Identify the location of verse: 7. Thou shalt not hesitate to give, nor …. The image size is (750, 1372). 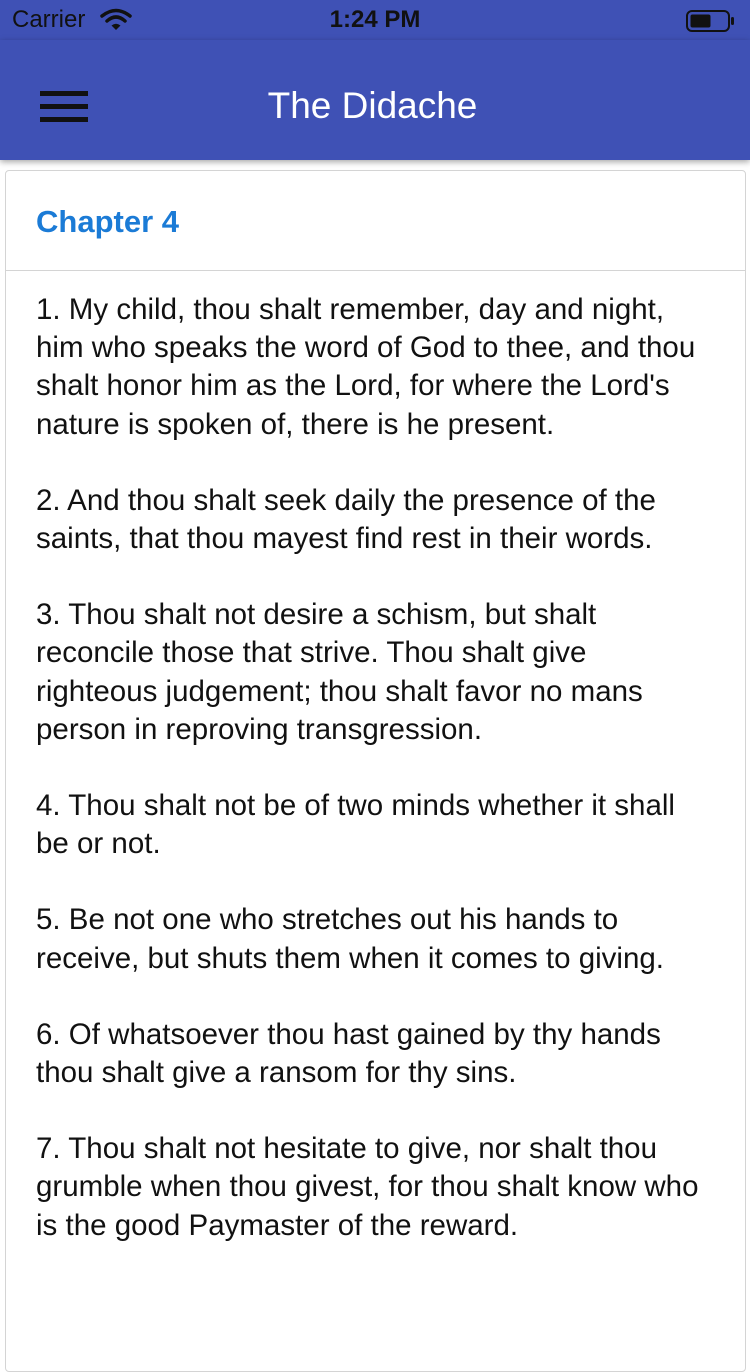
(367, 1187).